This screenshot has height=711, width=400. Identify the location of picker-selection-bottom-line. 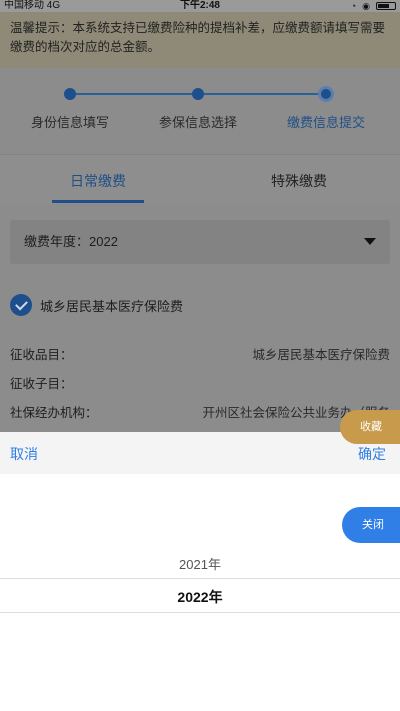
(200, 612).